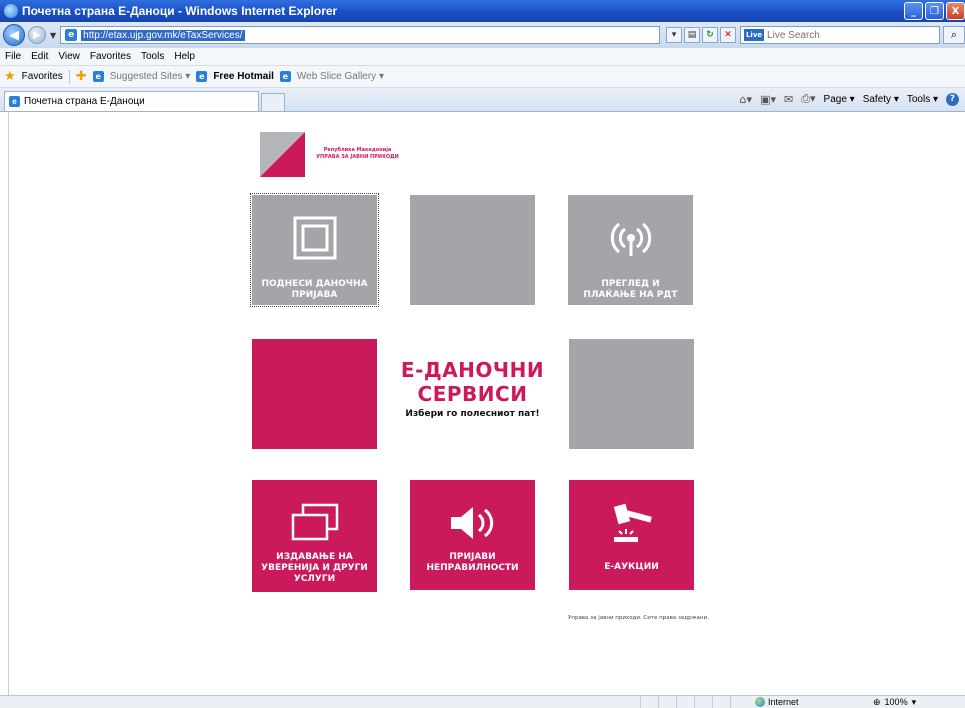 Image resolution: width=965 pixels, height=708 pixels. I want to click on document-frame-icon, so click(315, 238).